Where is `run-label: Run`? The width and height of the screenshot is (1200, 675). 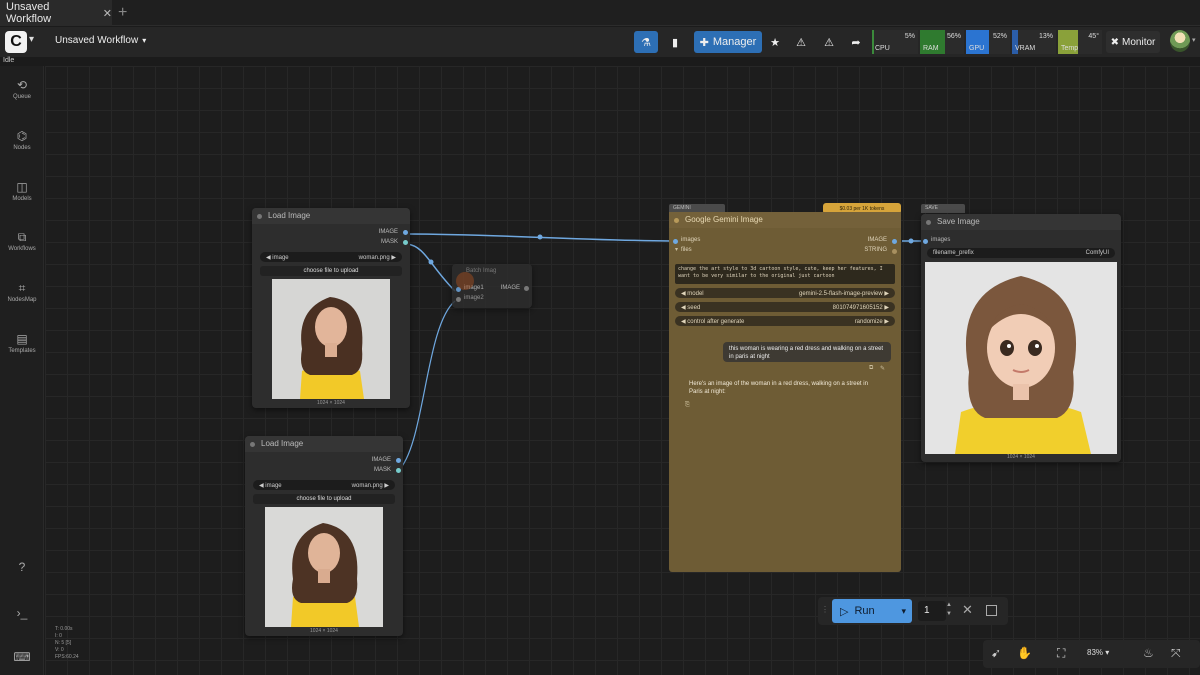 run-label: Run is located at coordinates (864, 611).